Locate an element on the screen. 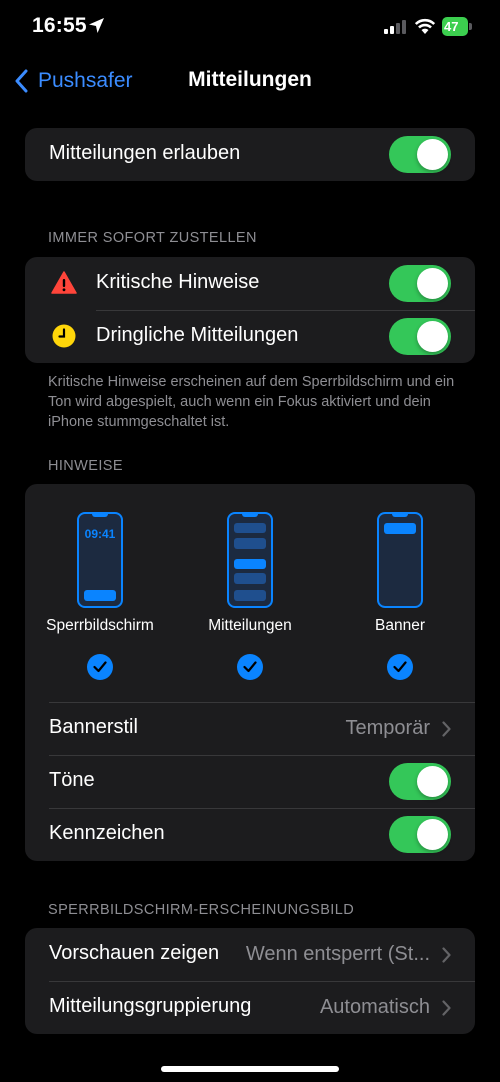 The height and width of the screenshot is (1082, 500). banner-style-row: Bannerstil Temporär is located at coordinates (250, 728).